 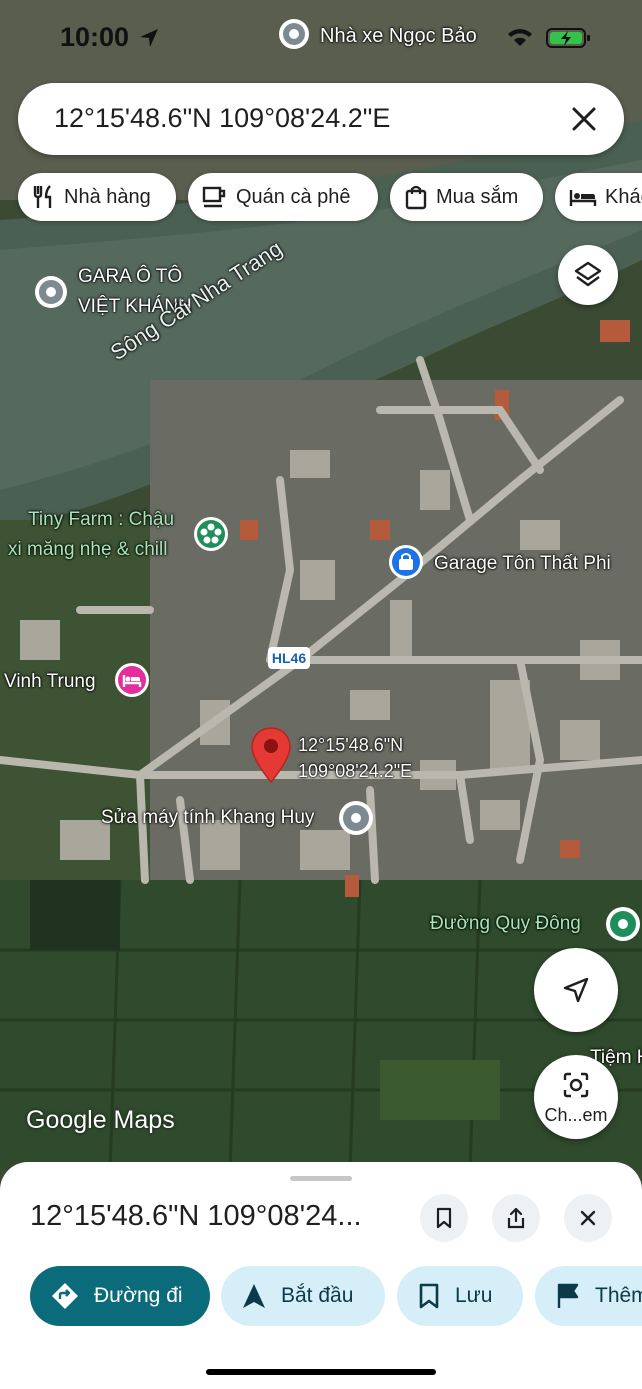 I want to click on more-label: Thêm, so click(x=618, y=1295).